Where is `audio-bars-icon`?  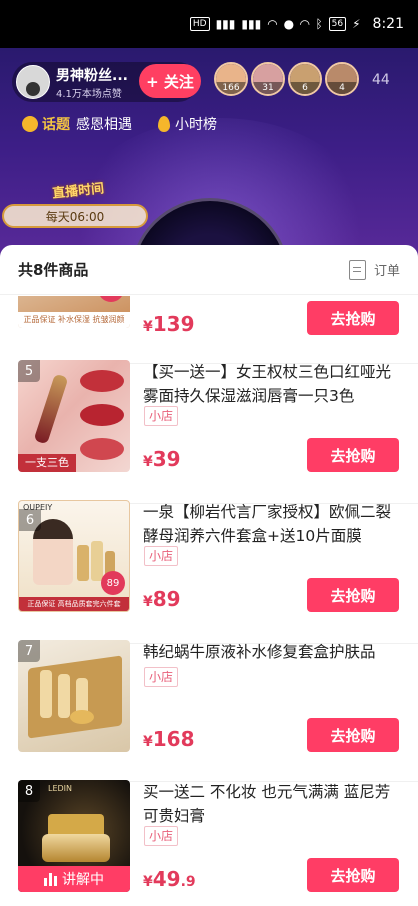
audio-bars-icon is located at coordinates (50, 879).